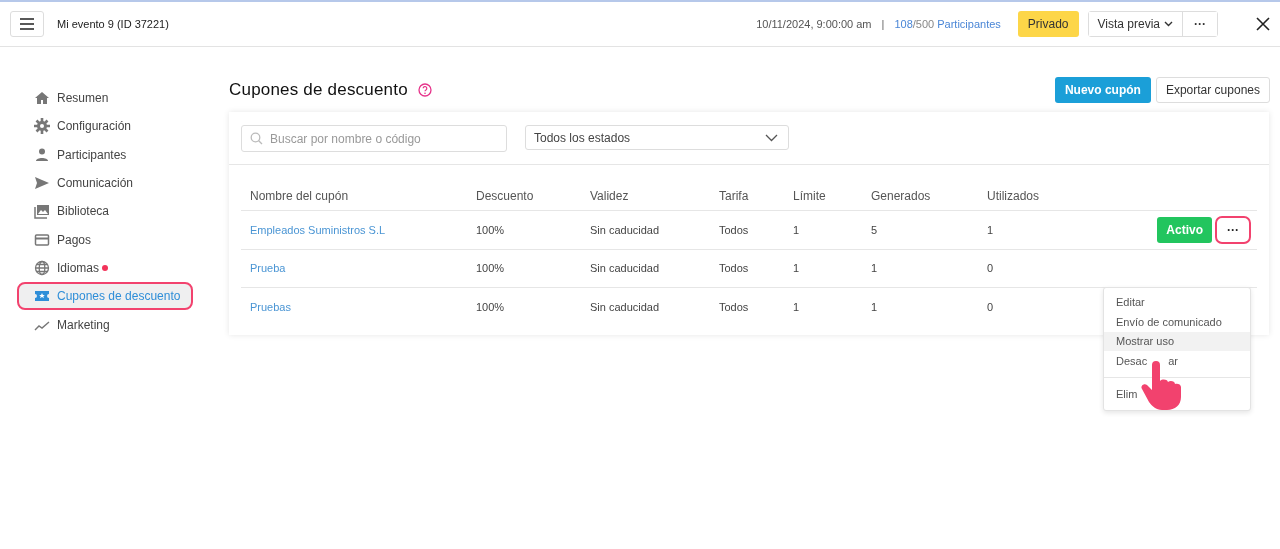 The image size is (1280, 549). I want to click on column-header: Generados, so click(901, 195).